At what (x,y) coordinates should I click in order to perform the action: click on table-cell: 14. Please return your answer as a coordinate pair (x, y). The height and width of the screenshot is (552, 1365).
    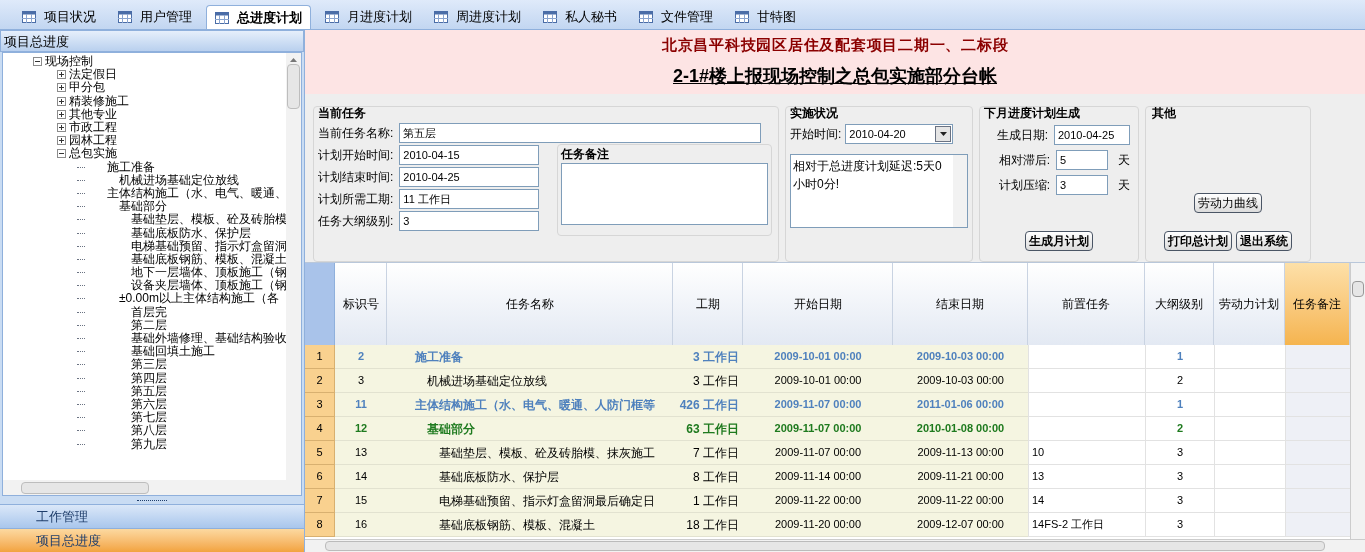
    Looking at the image, I should click on (361, 477).